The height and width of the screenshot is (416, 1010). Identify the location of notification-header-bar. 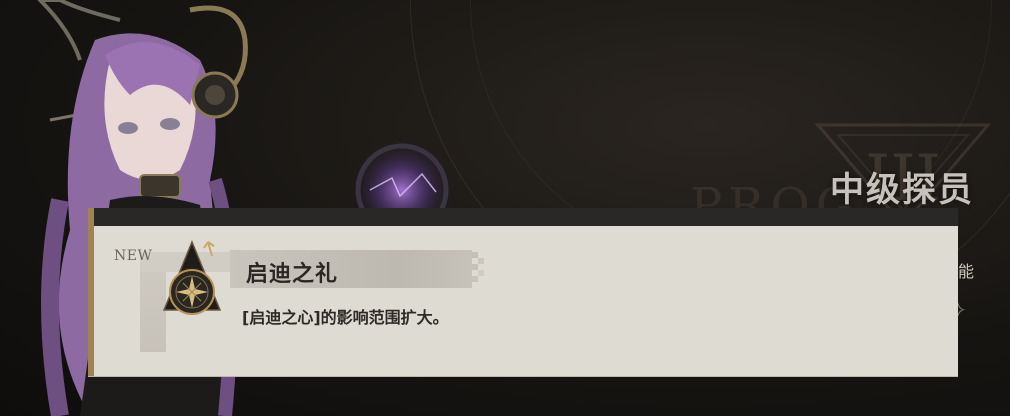
(523, 217).